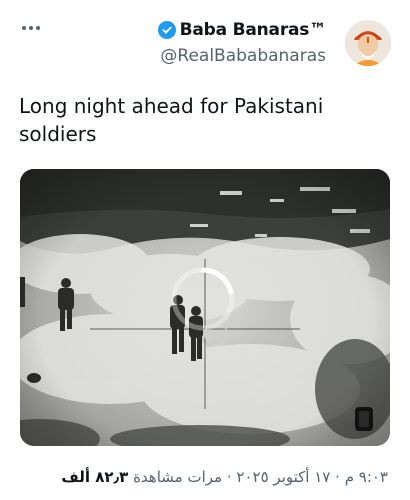  I want to click on author-display-name: Baba Banaras™, so click(253, 30).